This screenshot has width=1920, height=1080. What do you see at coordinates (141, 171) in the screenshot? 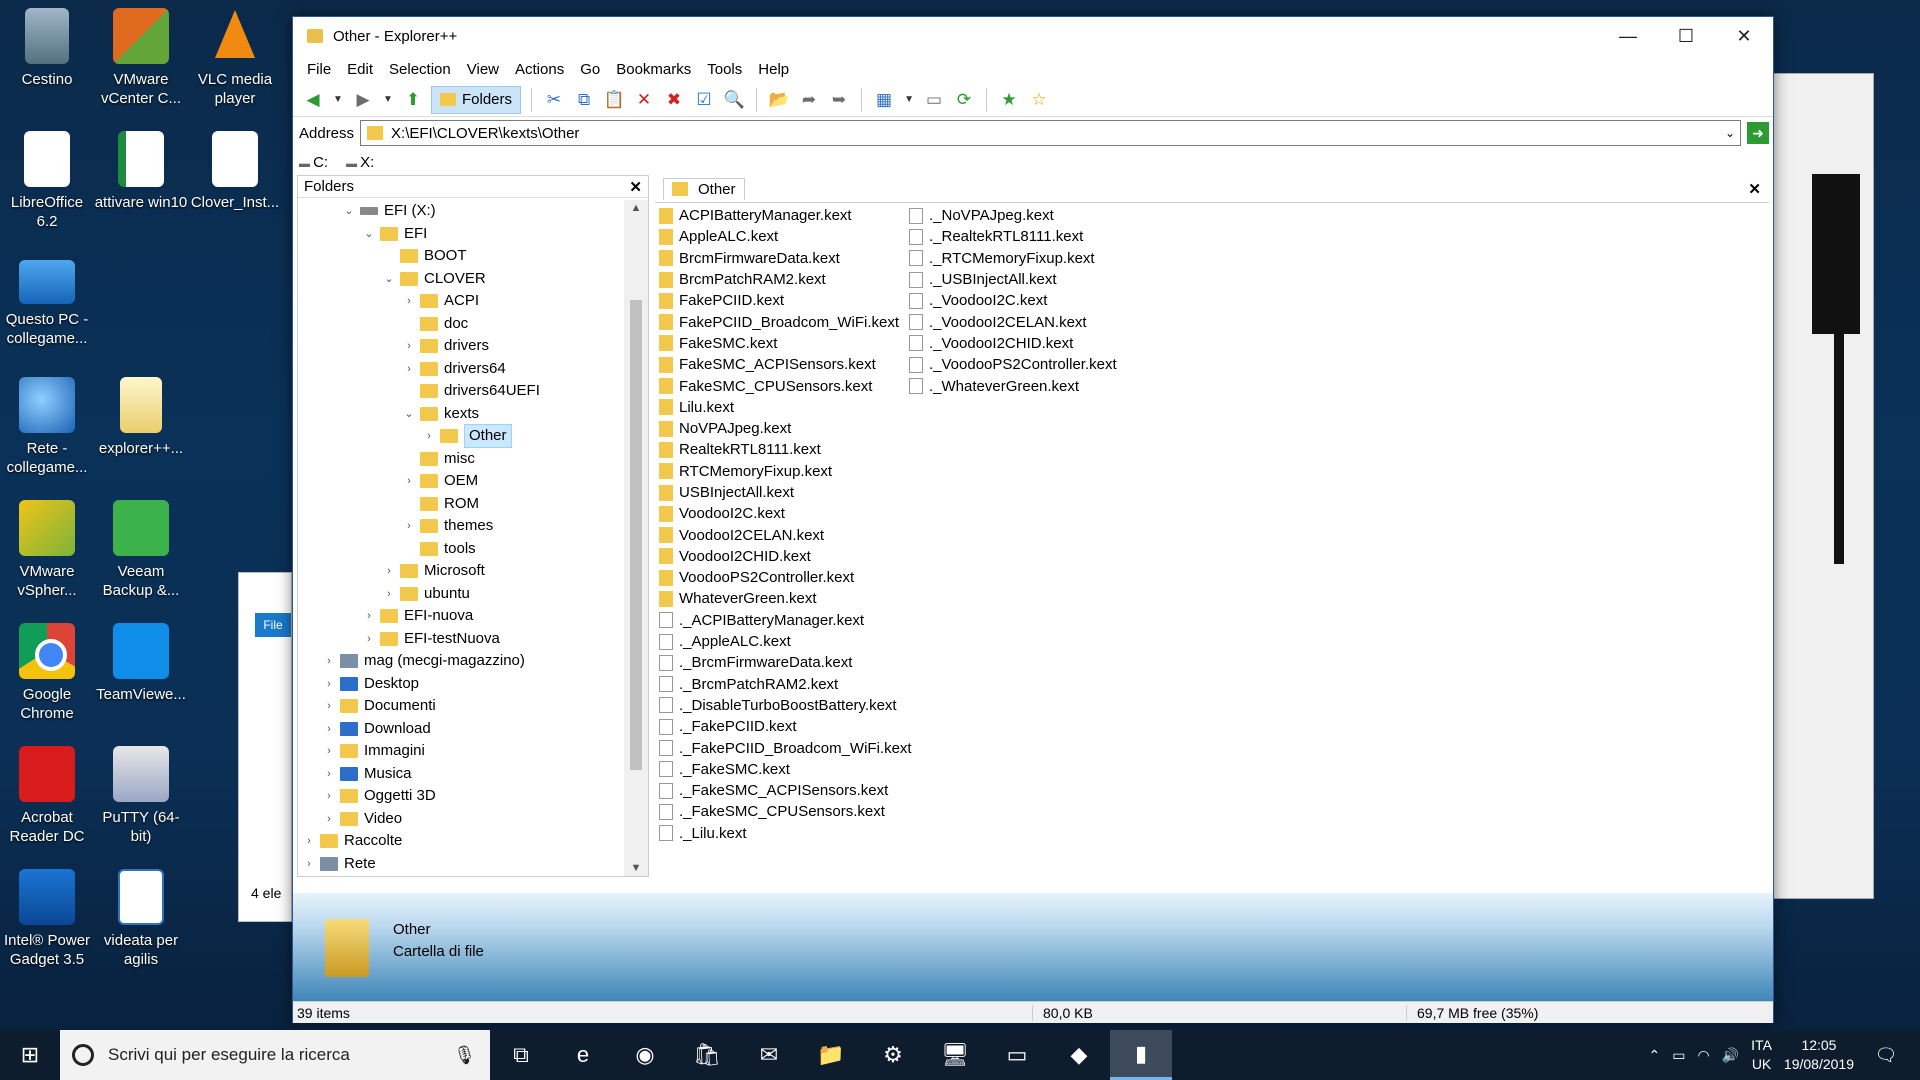
I see `desktop-shortcut: attivare win10` at bounding box center [141, 171].